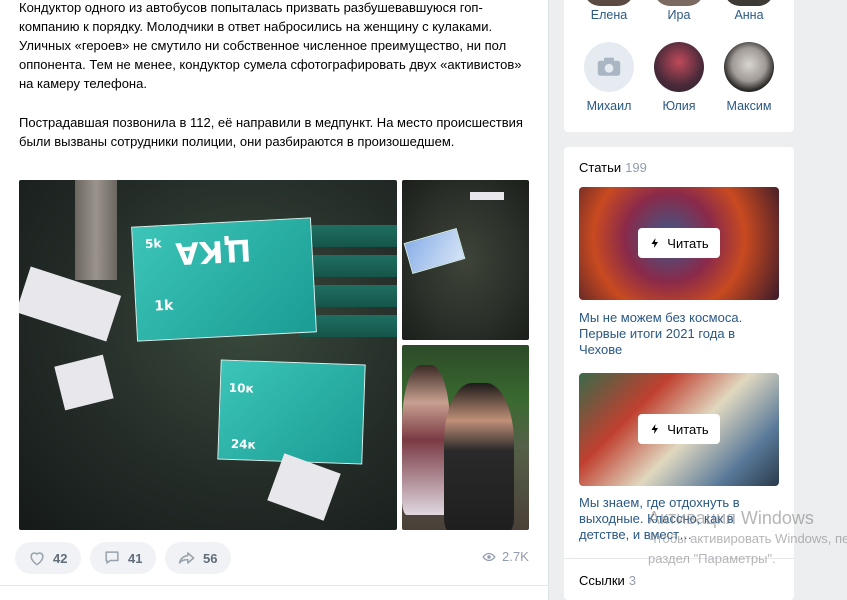 This screenshot has width=847, height=600. I want to click on friend-item: Анна, so click(749, 11).